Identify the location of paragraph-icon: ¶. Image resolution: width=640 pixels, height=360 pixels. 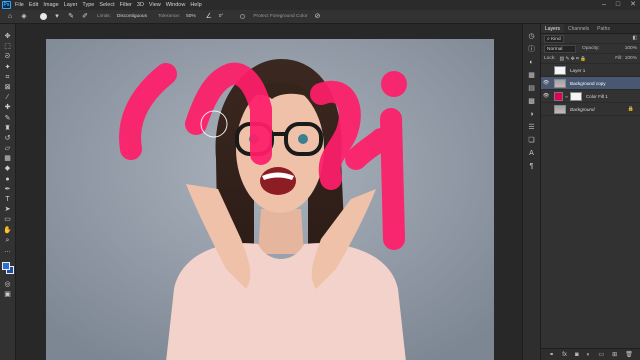
(531, 166).